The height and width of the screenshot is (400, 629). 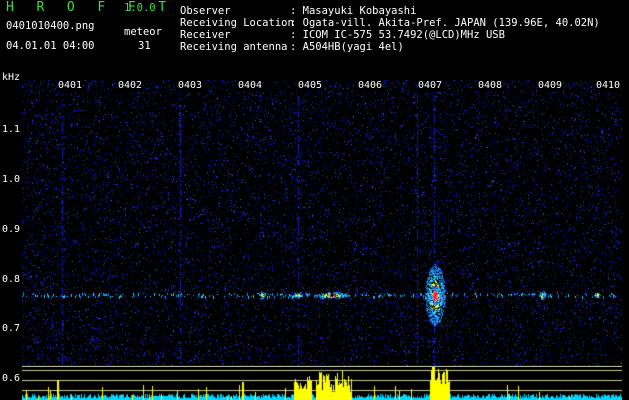 What do you see at coordinates (10, 229) in the screenshot?
I see `y-tick-0.9: 0.9` at bounding box center [10, 229].